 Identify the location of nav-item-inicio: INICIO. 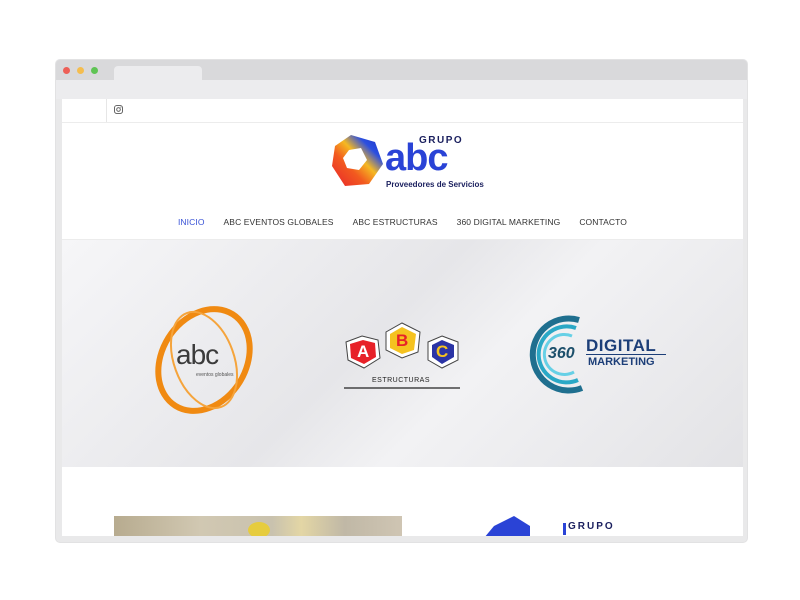
(191, 222).